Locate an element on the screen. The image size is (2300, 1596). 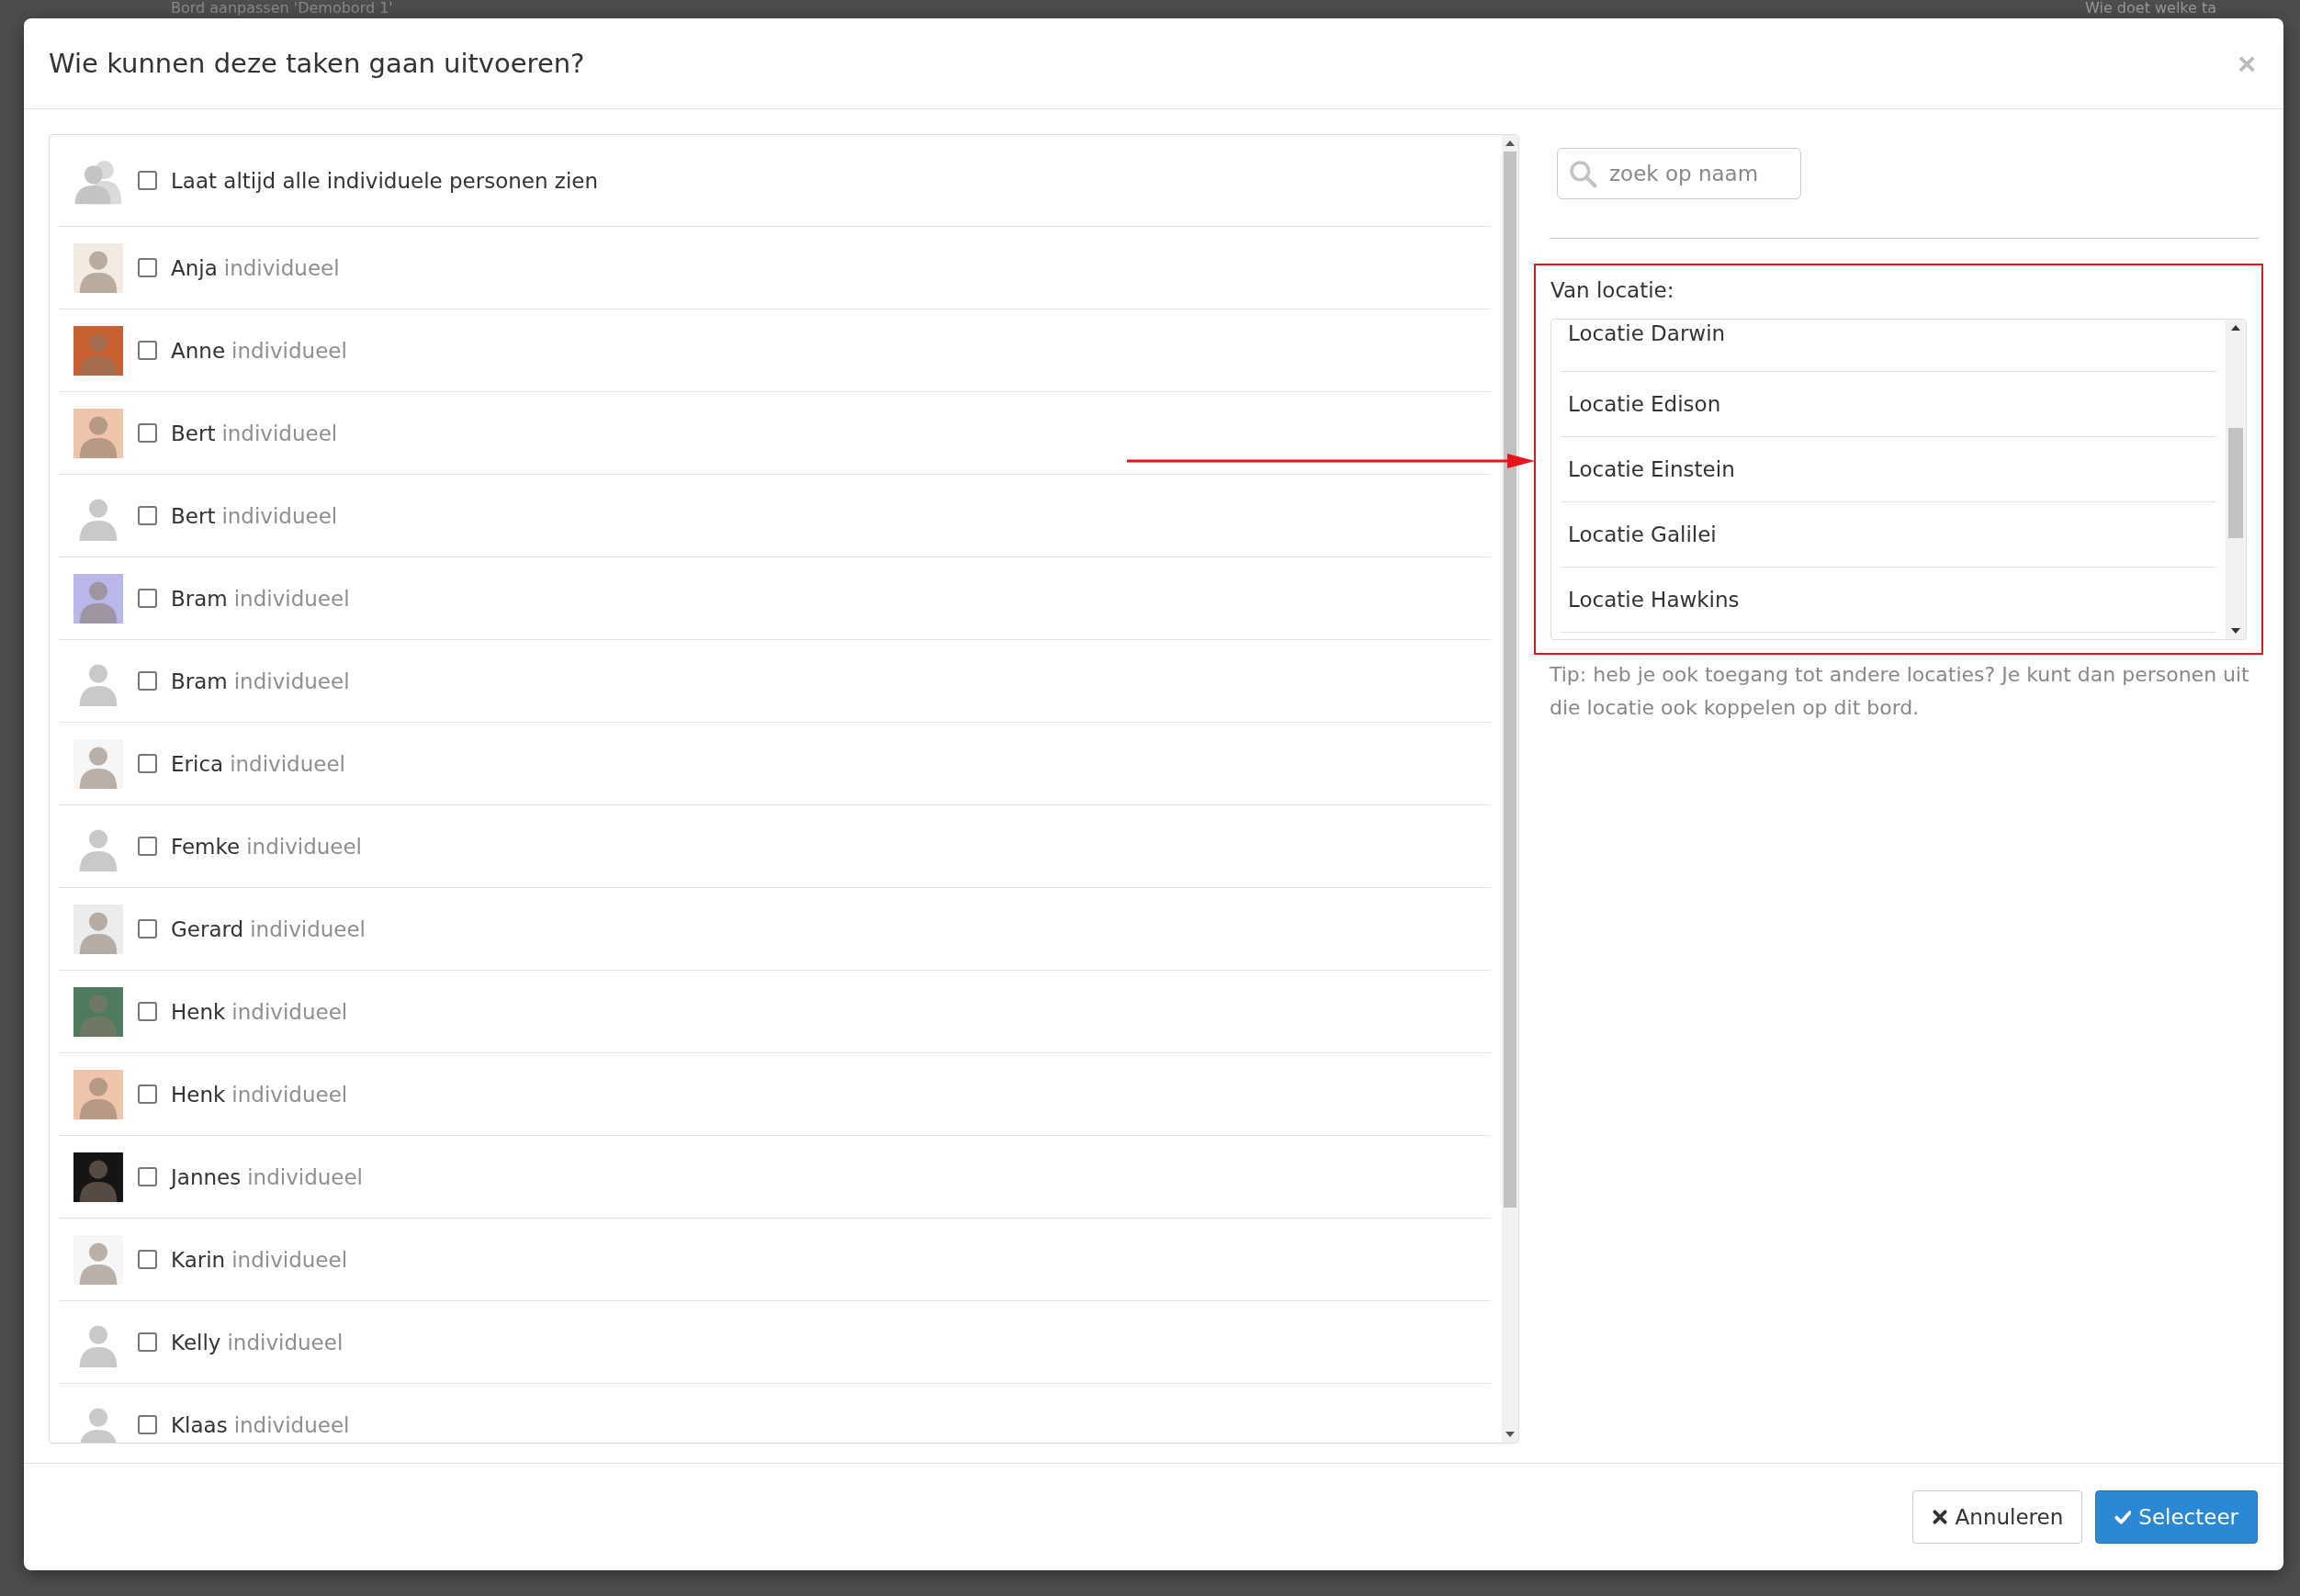
cancel-button: Annuleren is located at coordinates (1997, 1517).